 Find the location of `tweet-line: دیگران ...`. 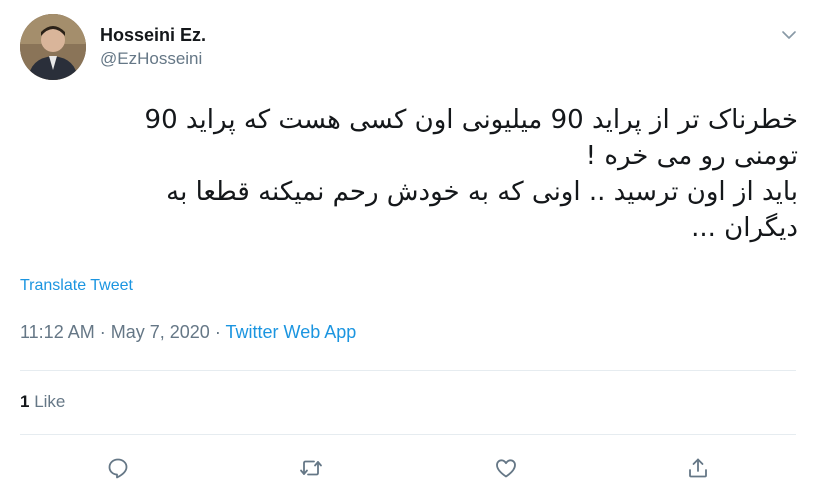

tweet-line: دیگران ... is located at coordinates (744, 228).